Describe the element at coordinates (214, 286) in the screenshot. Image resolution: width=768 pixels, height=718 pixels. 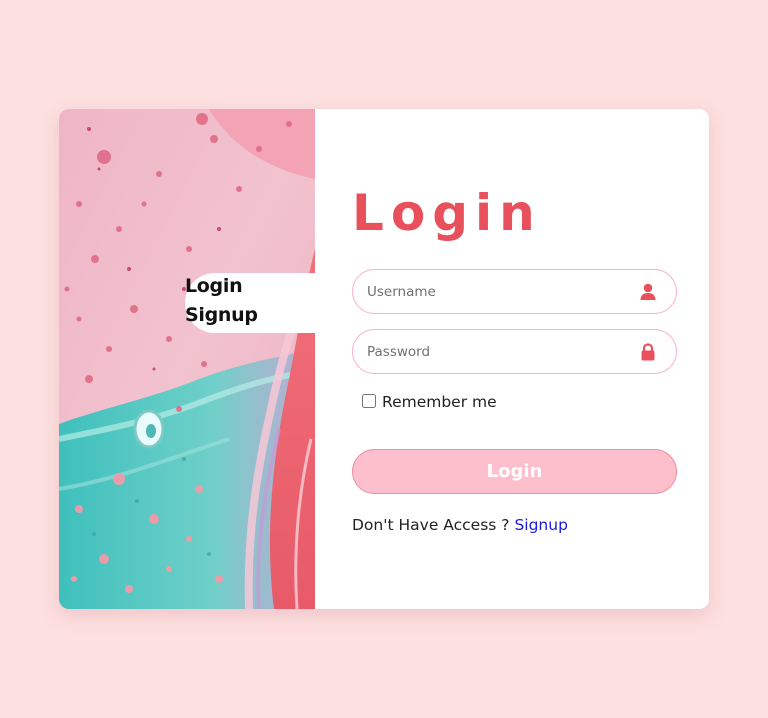
I see `switch-login-link: Login` at that location.